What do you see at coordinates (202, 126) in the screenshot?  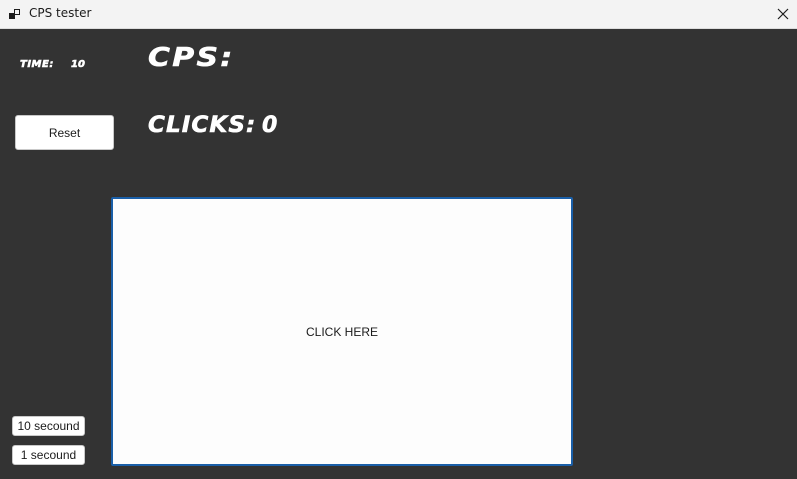 I see `clicks-label: CLICKS:` at bounding box center [202, 126].